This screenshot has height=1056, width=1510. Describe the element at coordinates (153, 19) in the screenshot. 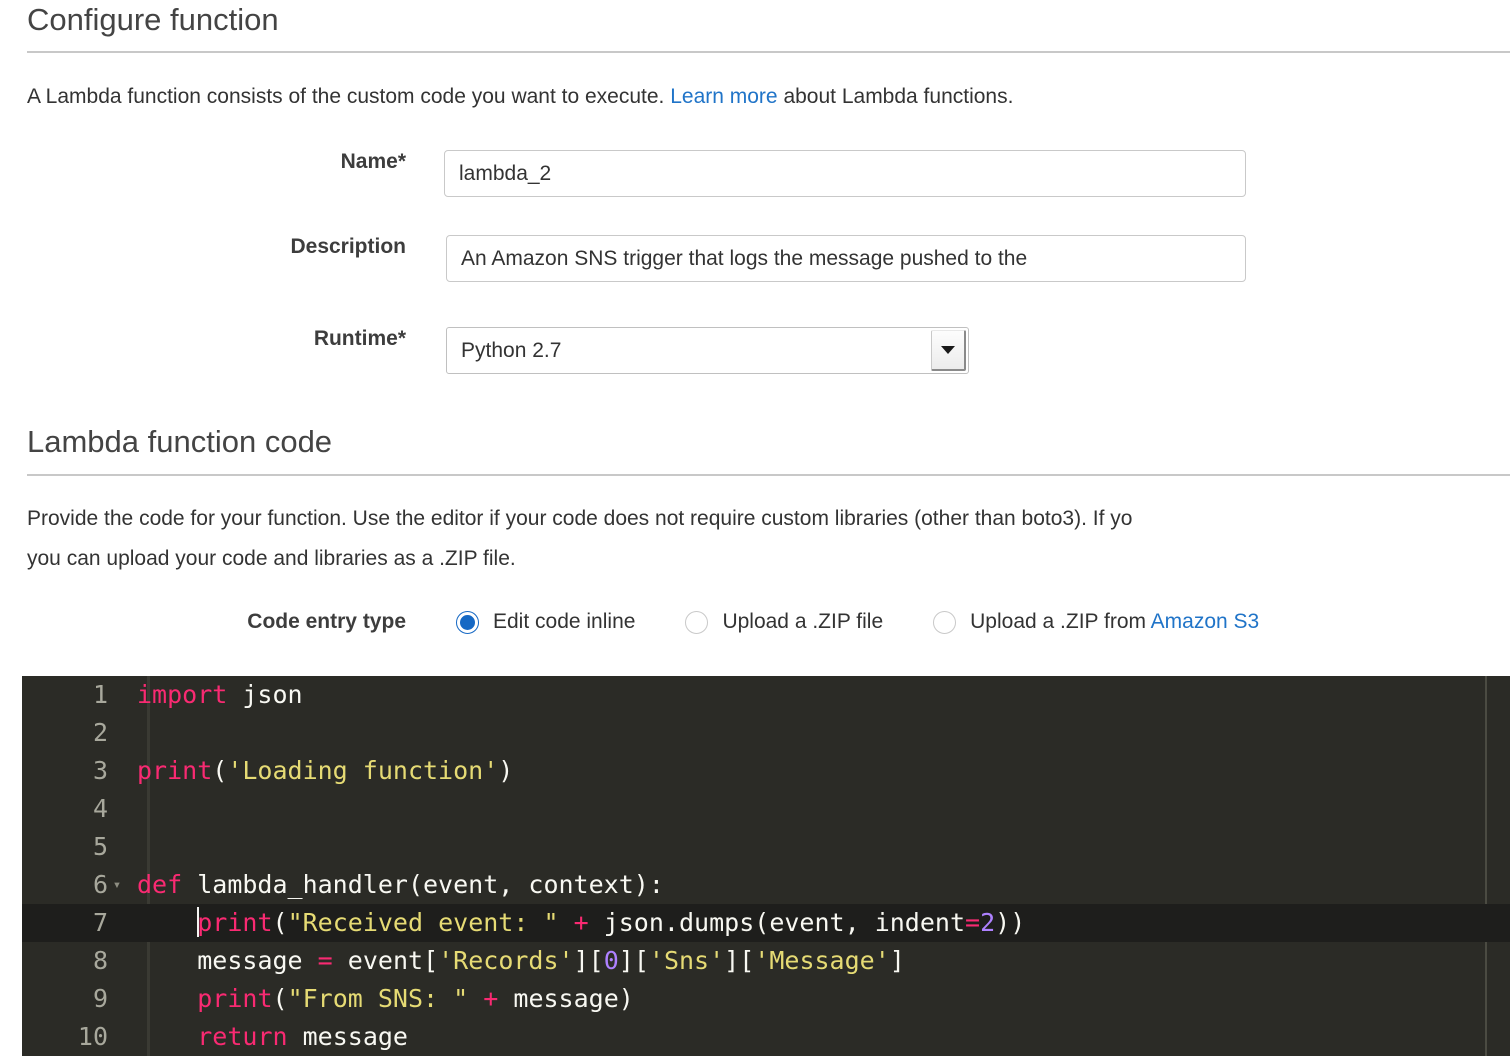

I see `page-title: Configure function` at that location.